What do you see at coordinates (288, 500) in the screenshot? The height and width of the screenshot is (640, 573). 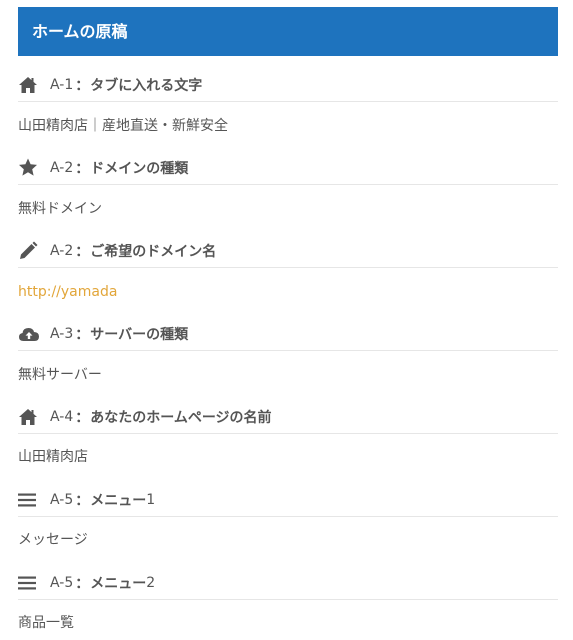 I see `section-title-a5-menu1: A-5：メニュー 1` at bounding box center [288, 500].